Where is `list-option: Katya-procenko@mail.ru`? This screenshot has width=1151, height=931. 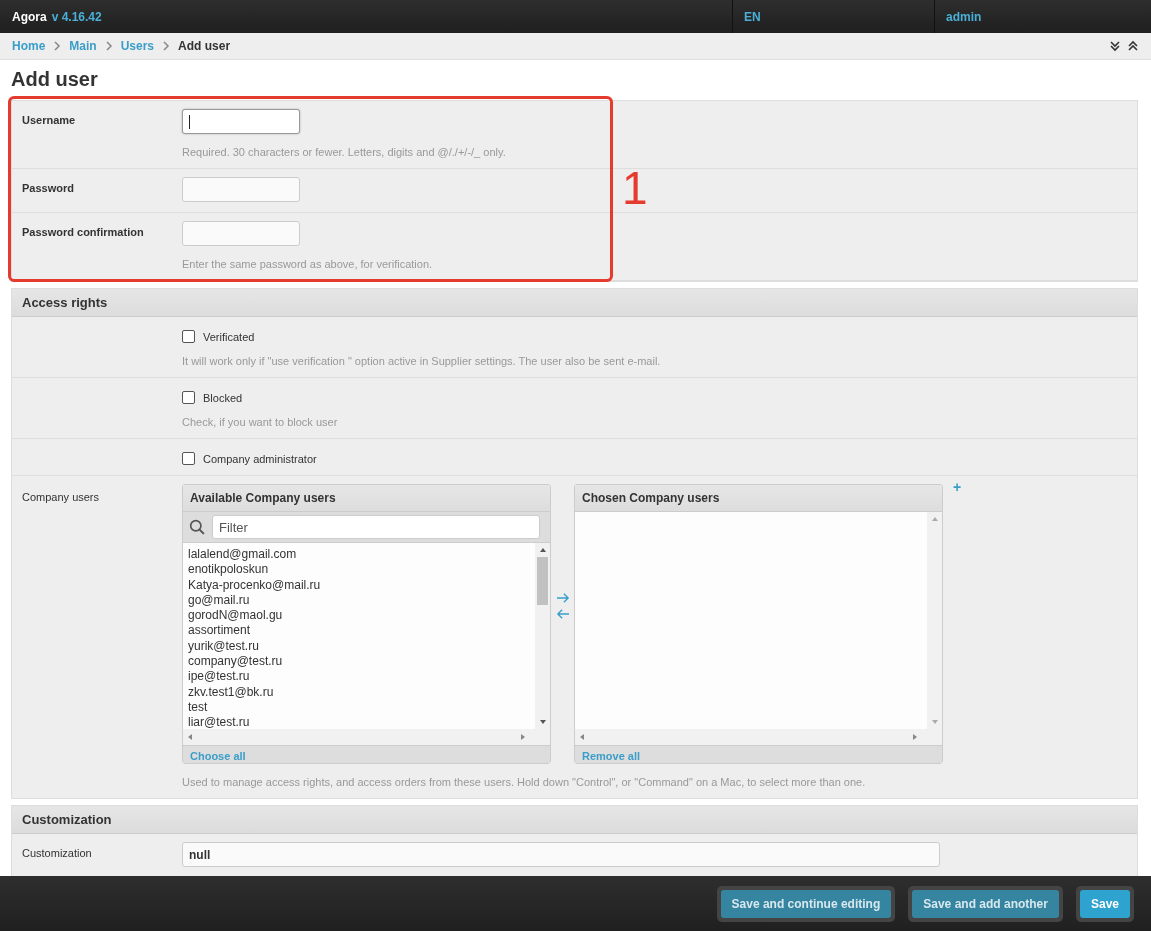 list-option: Katya-procenko@mail.ru is located at coordinates (359, 585).